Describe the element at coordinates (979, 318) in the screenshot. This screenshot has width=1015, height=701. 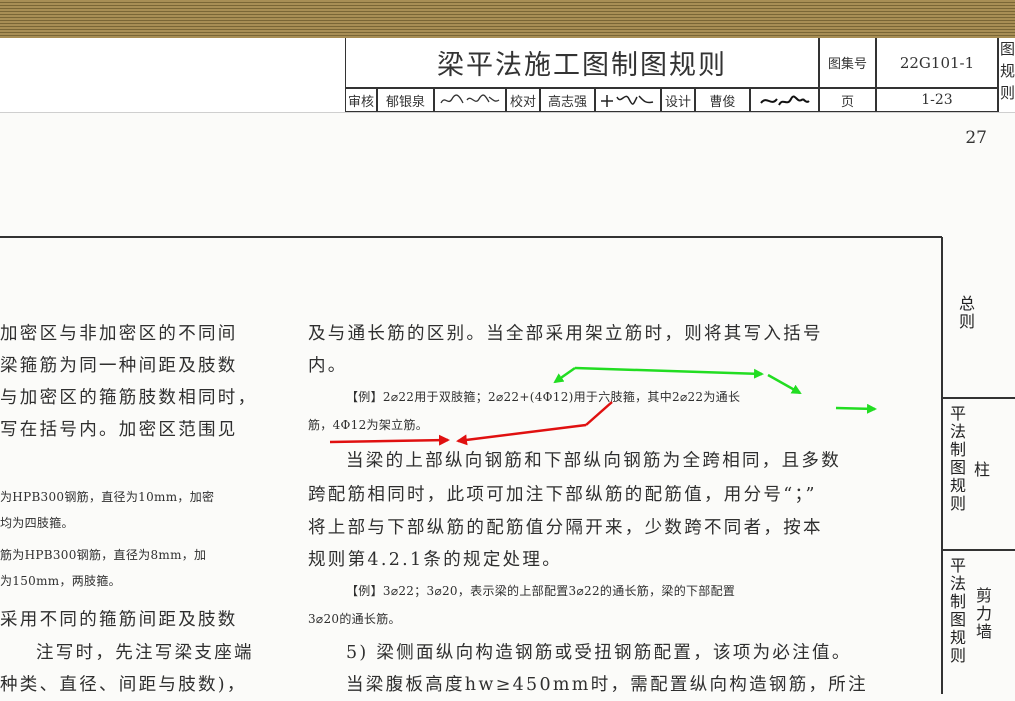
I see `tab-general: 总 则` at that location.